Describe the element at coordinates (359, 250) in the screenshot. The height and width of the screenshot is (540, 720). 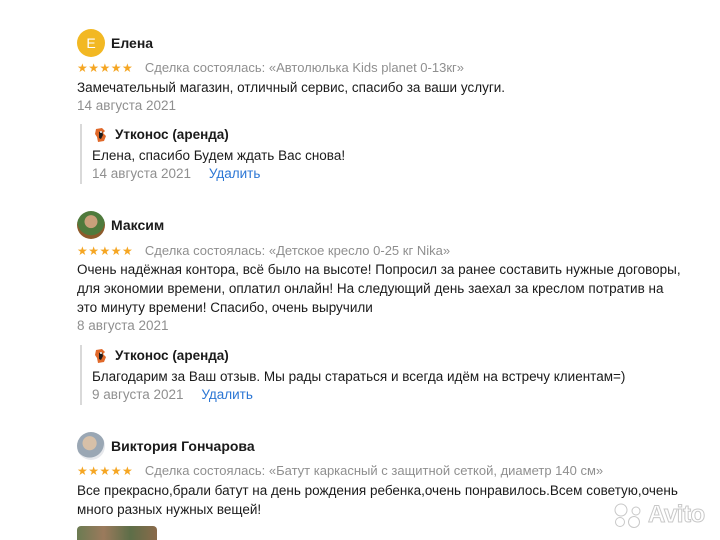
I see `deal-item: «Детское кресло 0-25 кг Nika»` at that location.